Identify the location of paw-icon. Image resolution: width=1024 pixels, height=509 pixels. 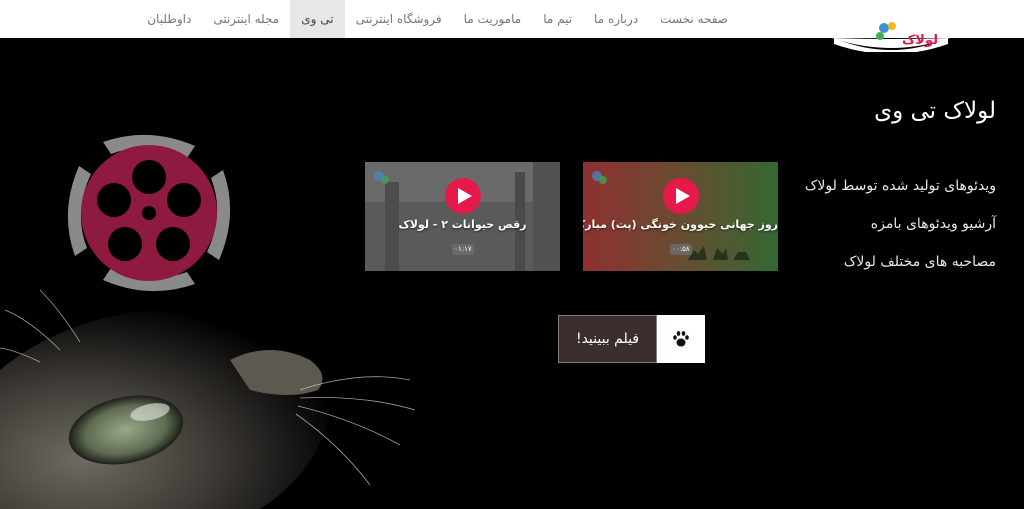
(681, 339).